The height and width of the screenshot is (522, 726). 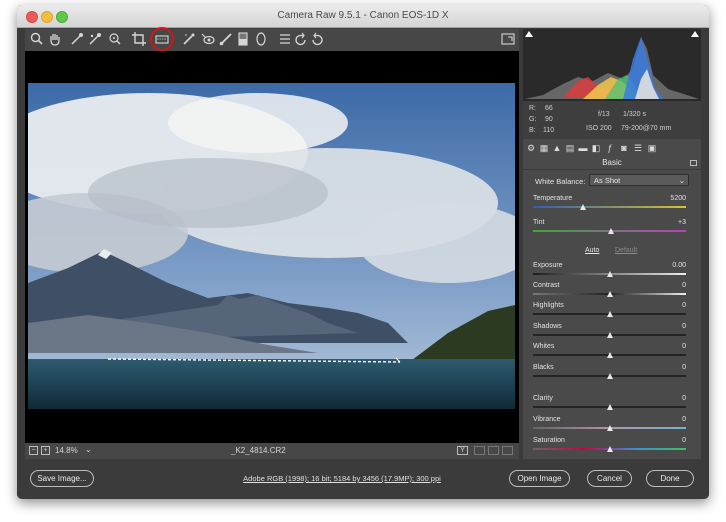 What do you see at coordinates (583, 148) in the screenshot?
I see `split-toning-tab-icon: ▬` at bounding box center [583, 148].